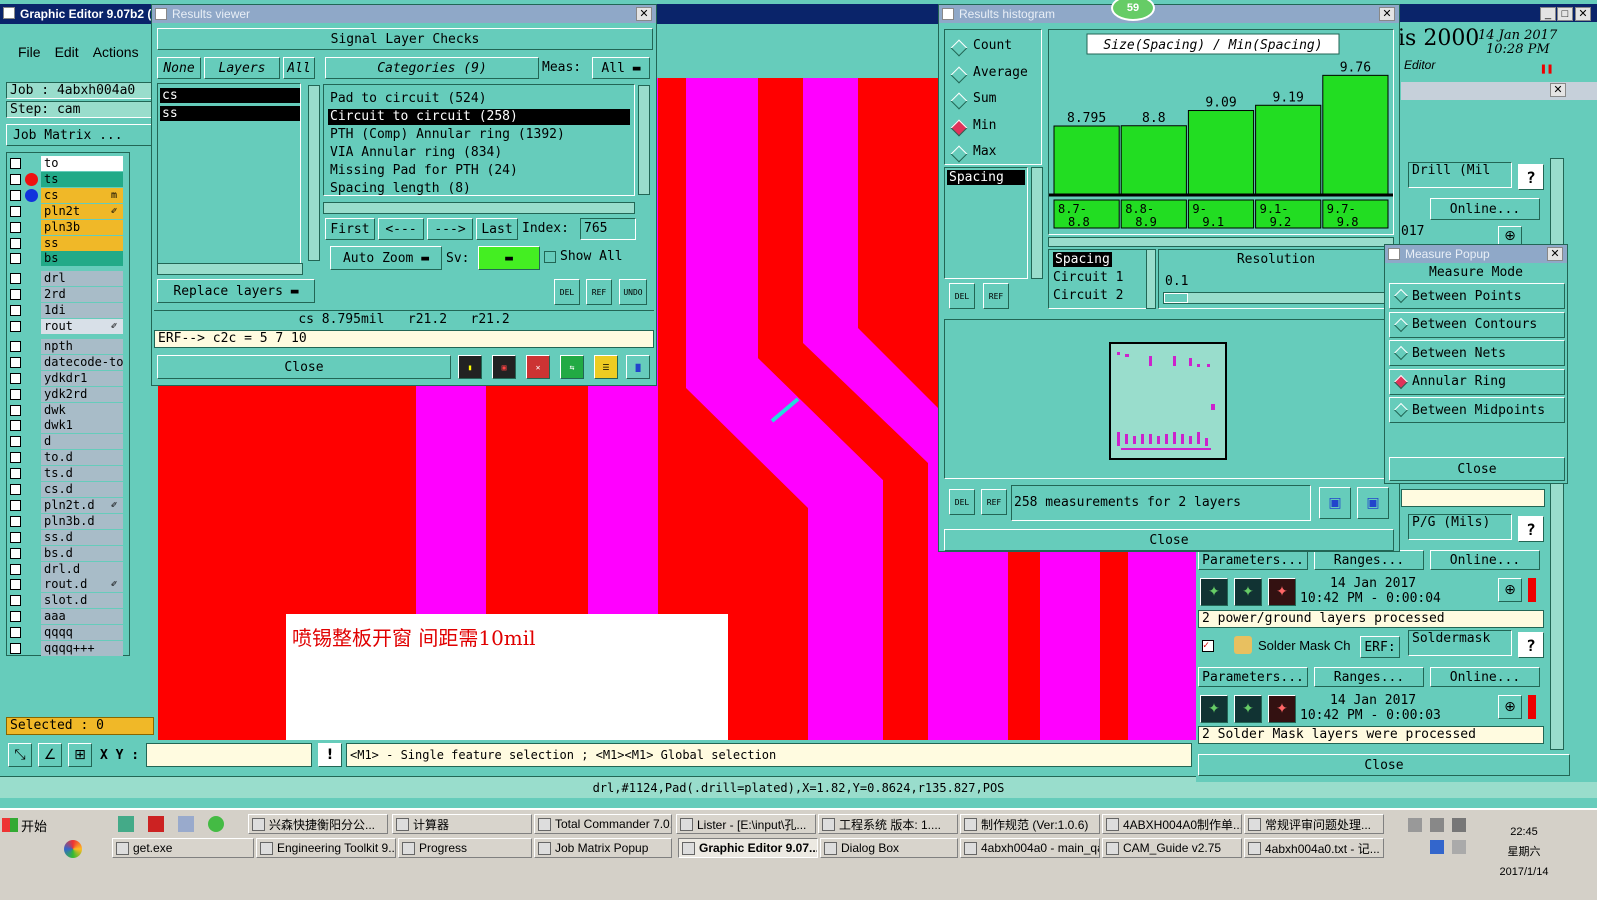 The height and width of the screenshot is (900, 1597). Describe the element at coordinates (479, 189) in the screenshot. I see `category-item: Spacing length (8)` at that location.